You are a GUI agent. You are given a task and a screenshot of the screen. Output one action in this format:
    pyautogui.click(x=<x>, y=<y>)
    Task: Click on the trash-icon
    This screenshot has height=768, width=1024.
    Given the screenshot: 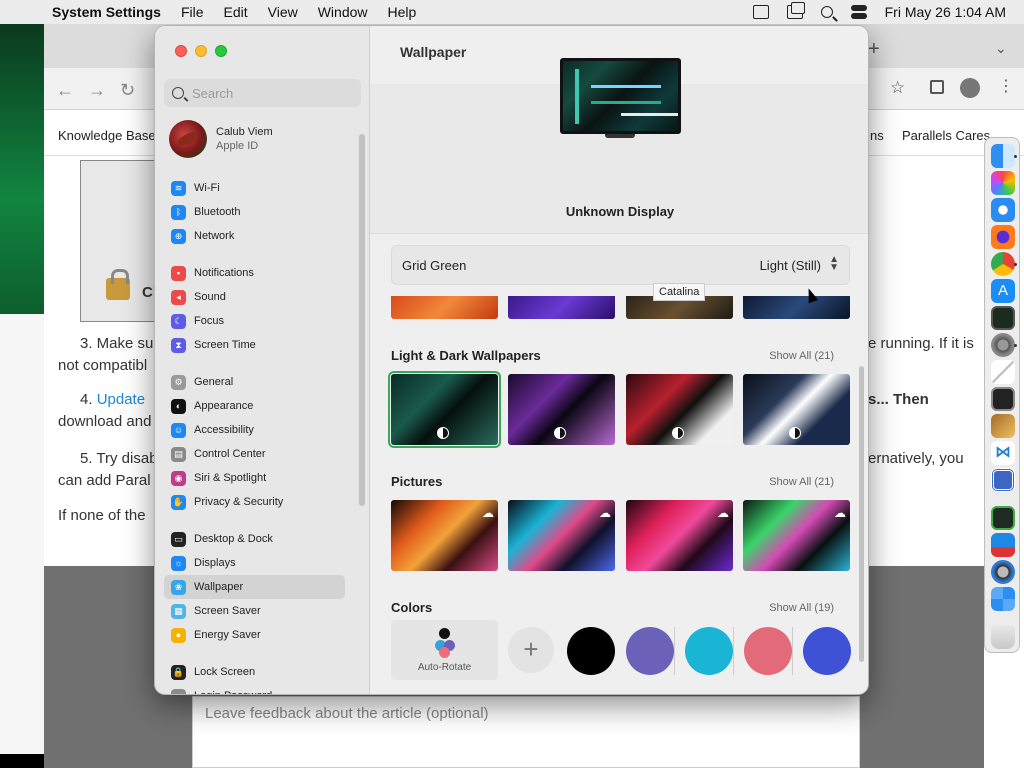 What is the action you would take?
    pyautogui.click(x=1003, y=637)
    